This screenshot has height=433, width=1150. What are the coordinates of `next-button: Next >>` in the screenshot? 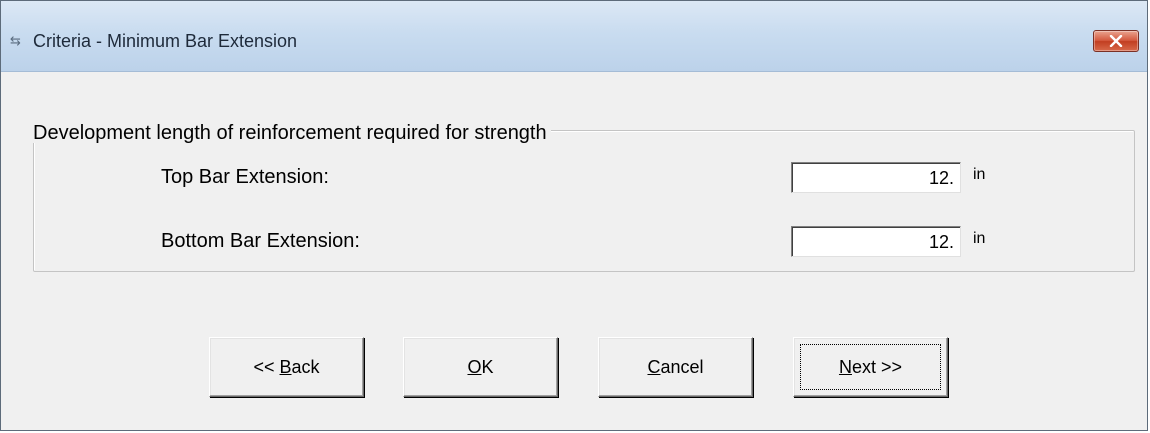 It's located at (870, 367).